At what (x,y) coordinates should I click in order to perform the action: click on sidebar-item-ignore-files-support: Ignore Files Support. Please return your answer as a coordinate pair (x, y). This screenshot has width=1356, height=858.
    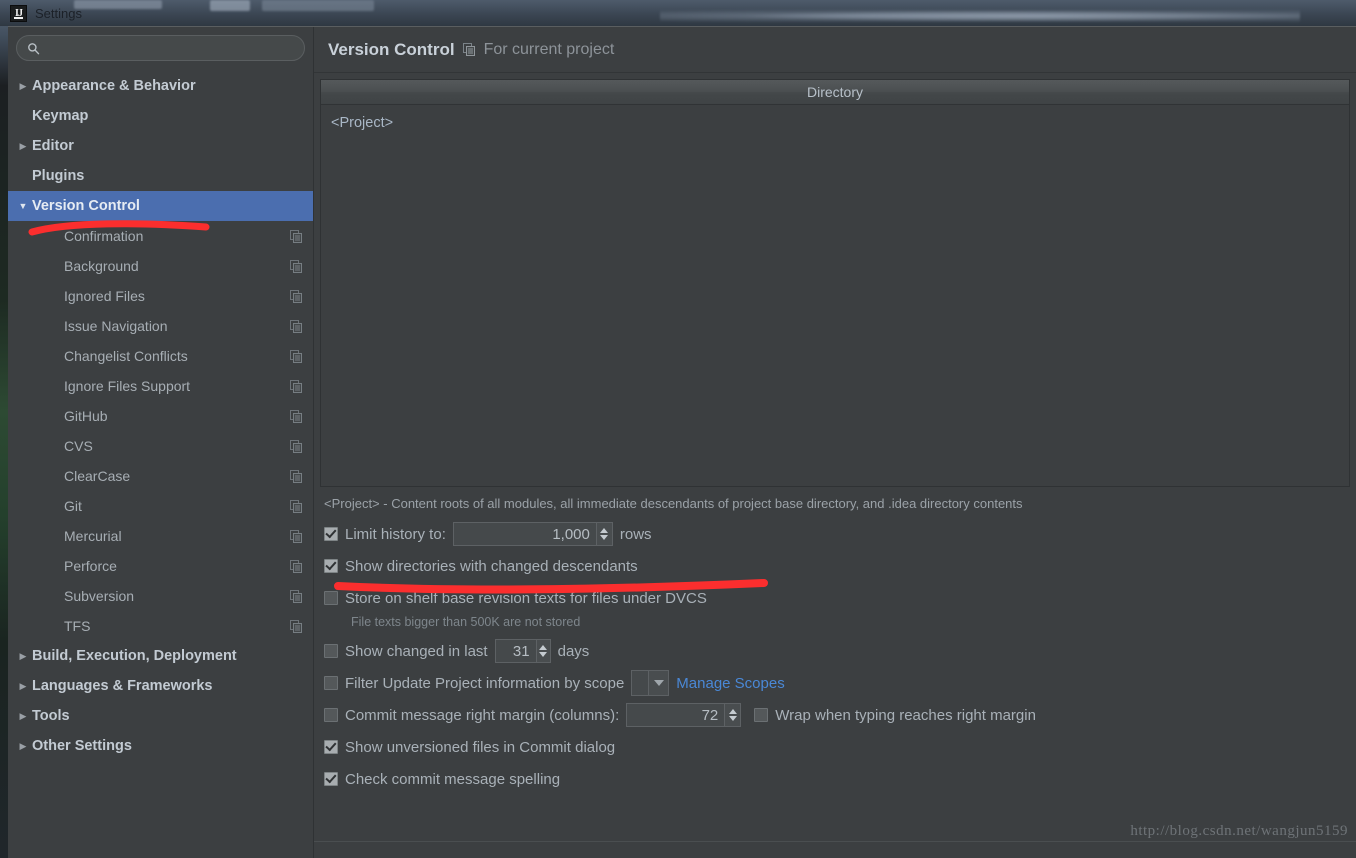
    Looking at the image, I should click on (160, 386).